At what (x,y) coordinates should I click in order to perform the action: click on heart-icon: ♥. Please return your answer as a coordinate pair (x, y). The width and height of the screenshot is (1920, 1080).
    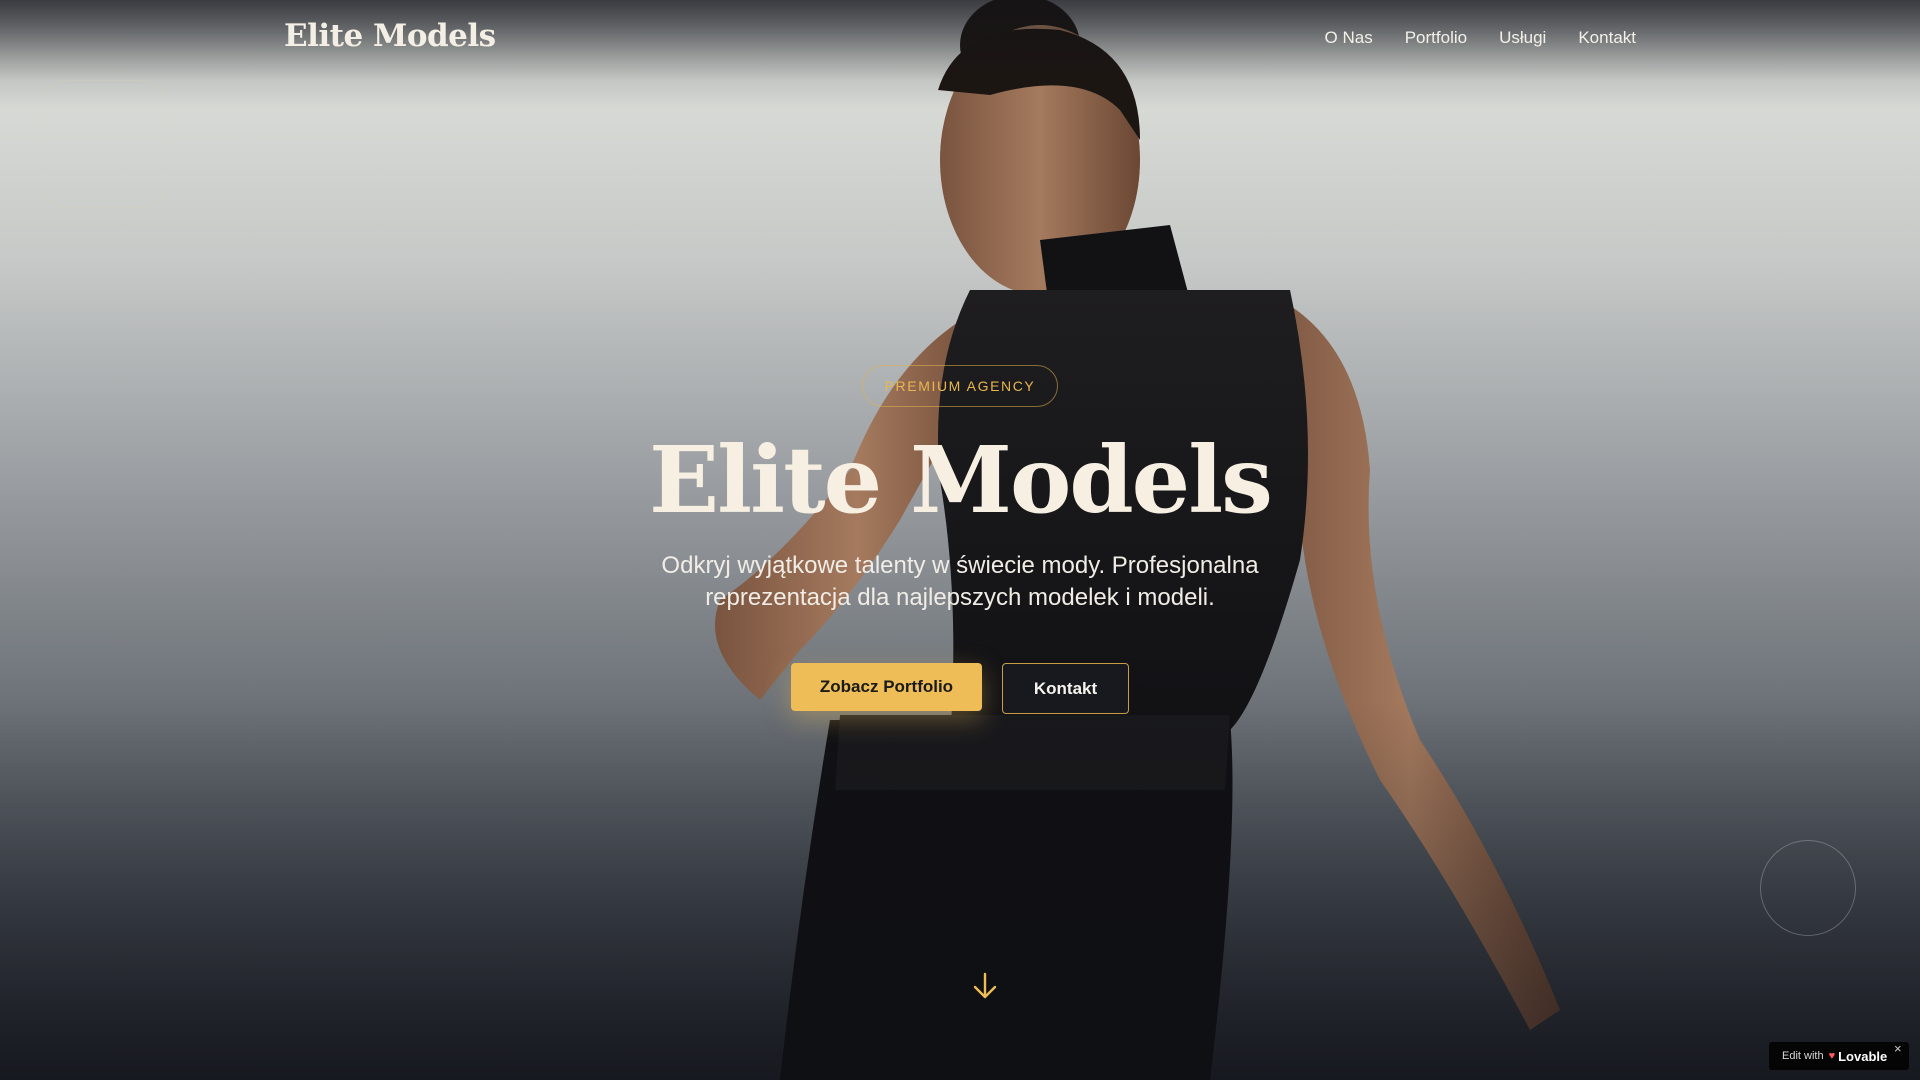
    Looking at the image, I should click on (1832, 1056).